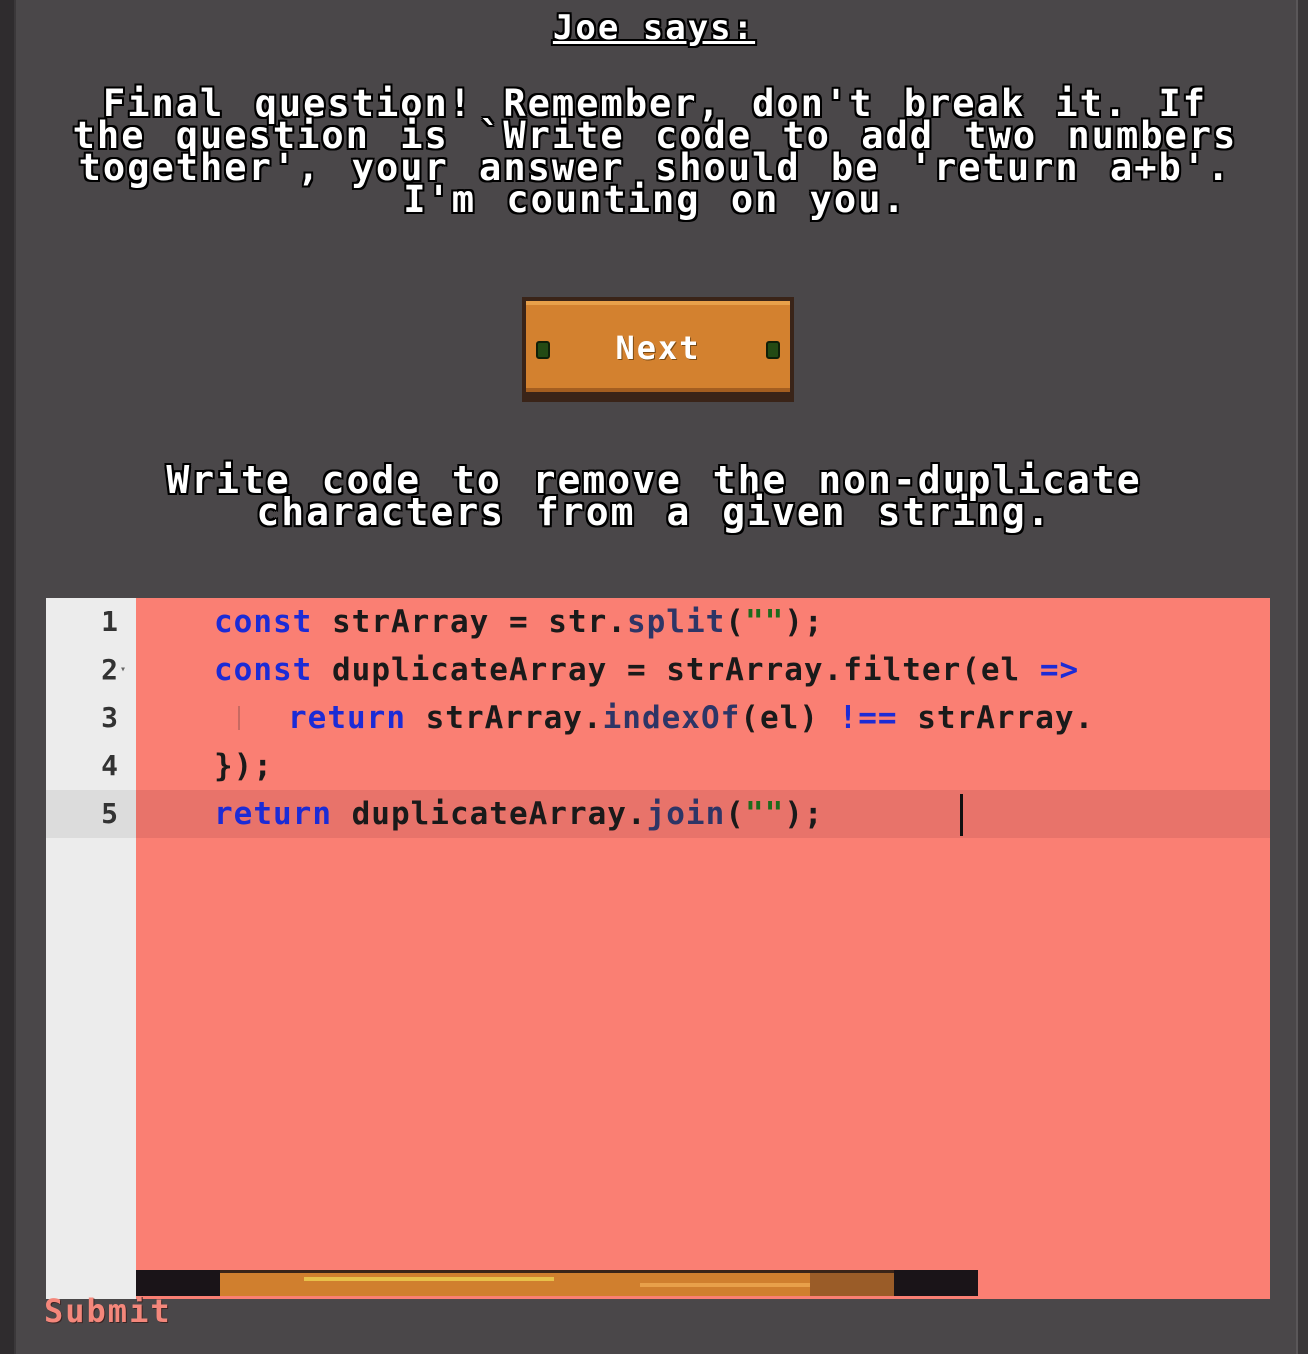 This screenshot has width=1308, height=1354. Describe the element at coordinates (654, 28) in the screenshot. I see `speaker-name: Joe says:` at that location.